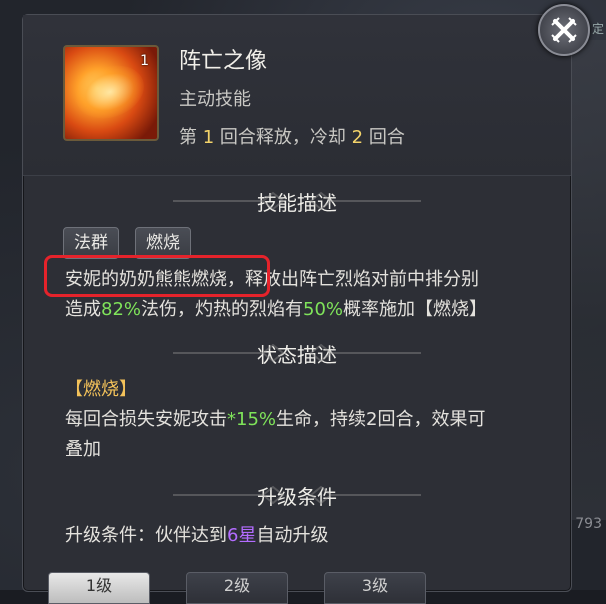  Describe the element at coordinates (297, 201) in the screenshot. I see `section-skill-desc: 技能描述` at that location.